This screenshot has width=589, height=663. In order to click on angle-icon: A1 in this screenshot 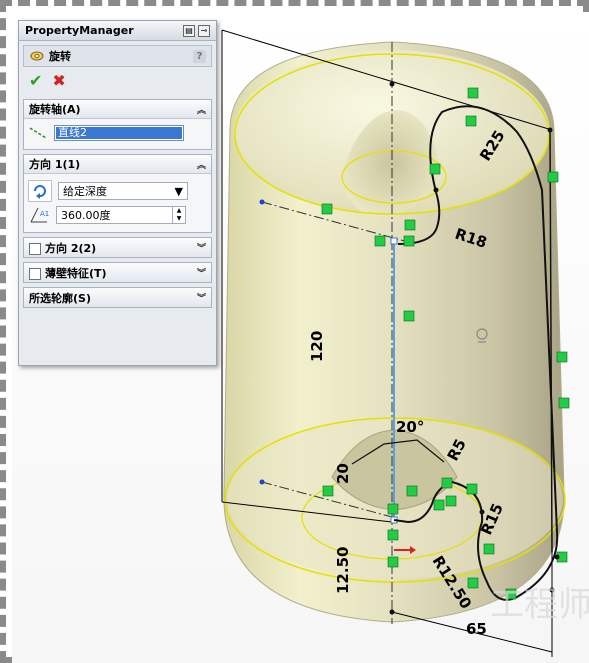, I will do `click(39, 215)`.